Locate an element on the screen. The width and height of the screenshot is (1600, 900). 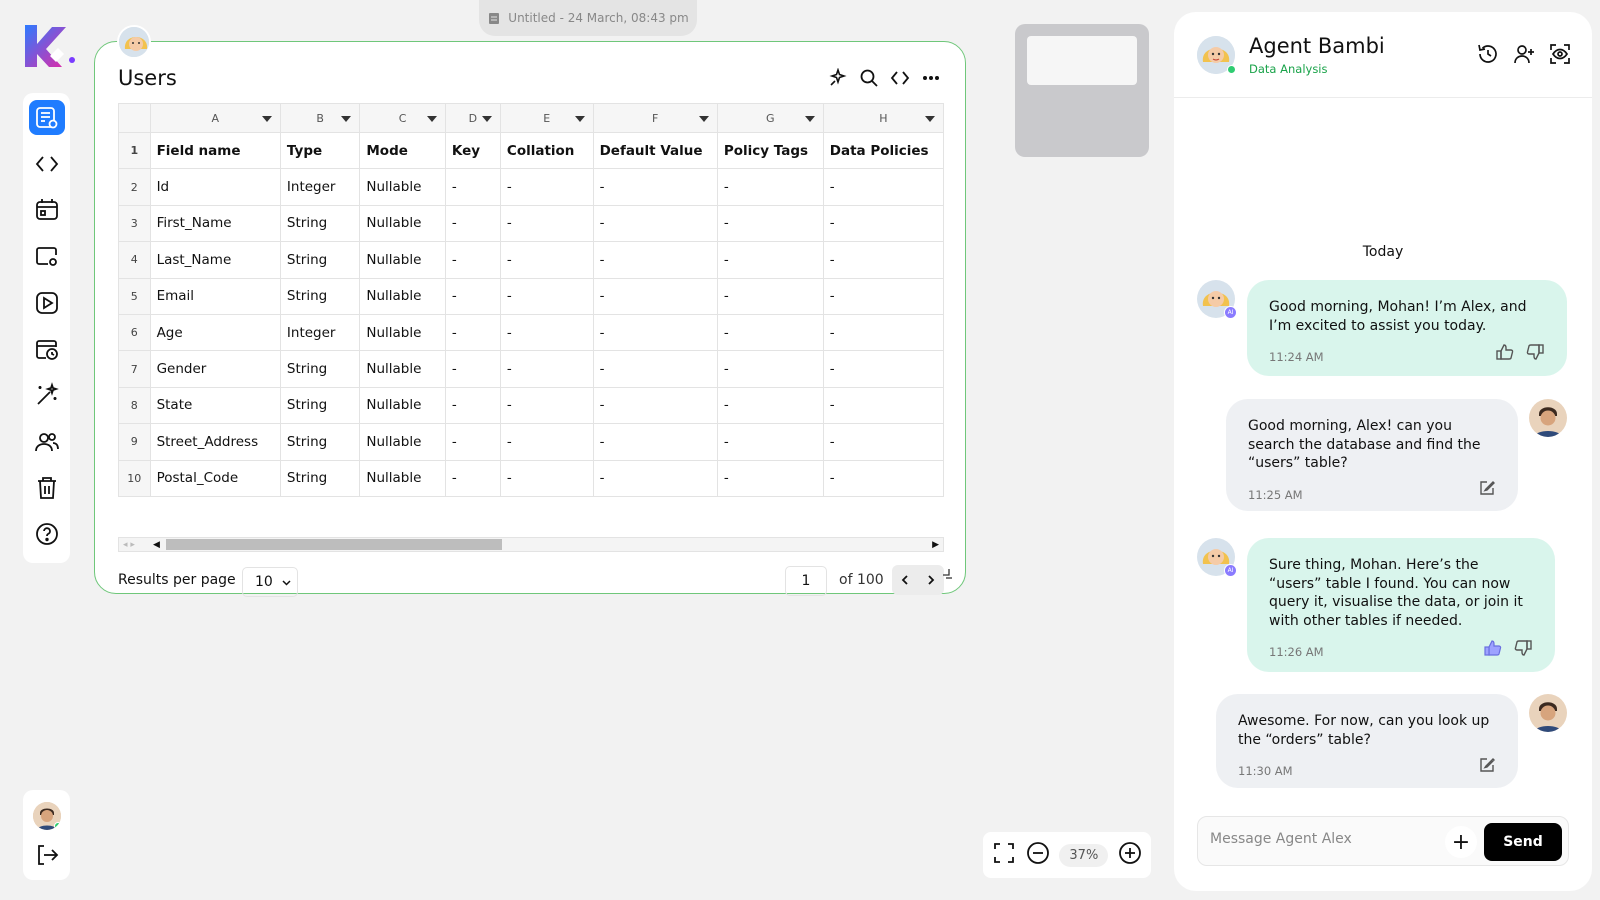
table-cell: Key is located at coordinates (472, 150).